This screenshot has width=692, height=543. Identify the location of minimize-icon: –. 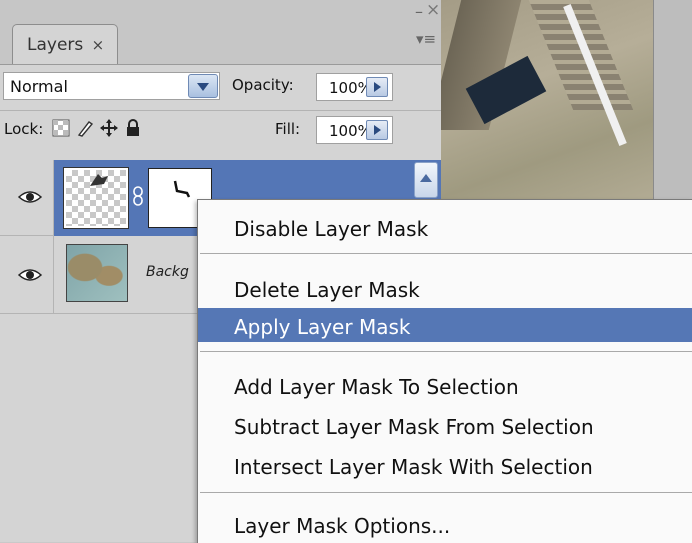
(419, 11).